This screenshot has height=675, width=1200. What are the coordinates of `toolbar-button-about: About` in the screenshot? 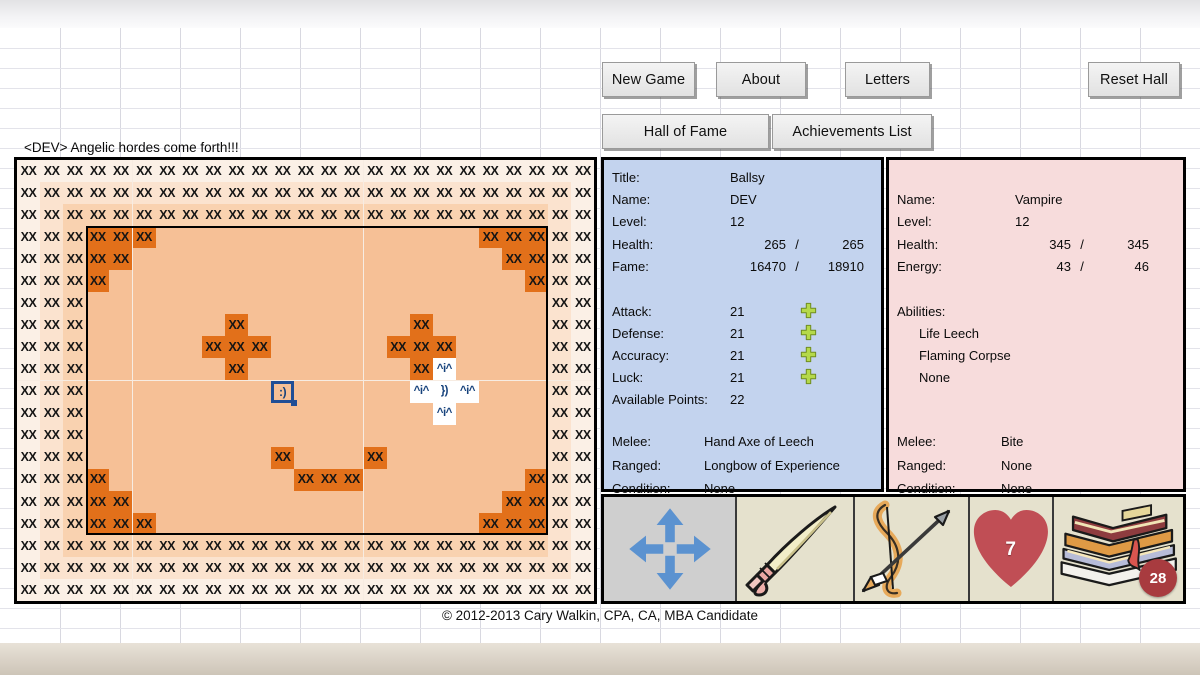 It's located at (761, 79).